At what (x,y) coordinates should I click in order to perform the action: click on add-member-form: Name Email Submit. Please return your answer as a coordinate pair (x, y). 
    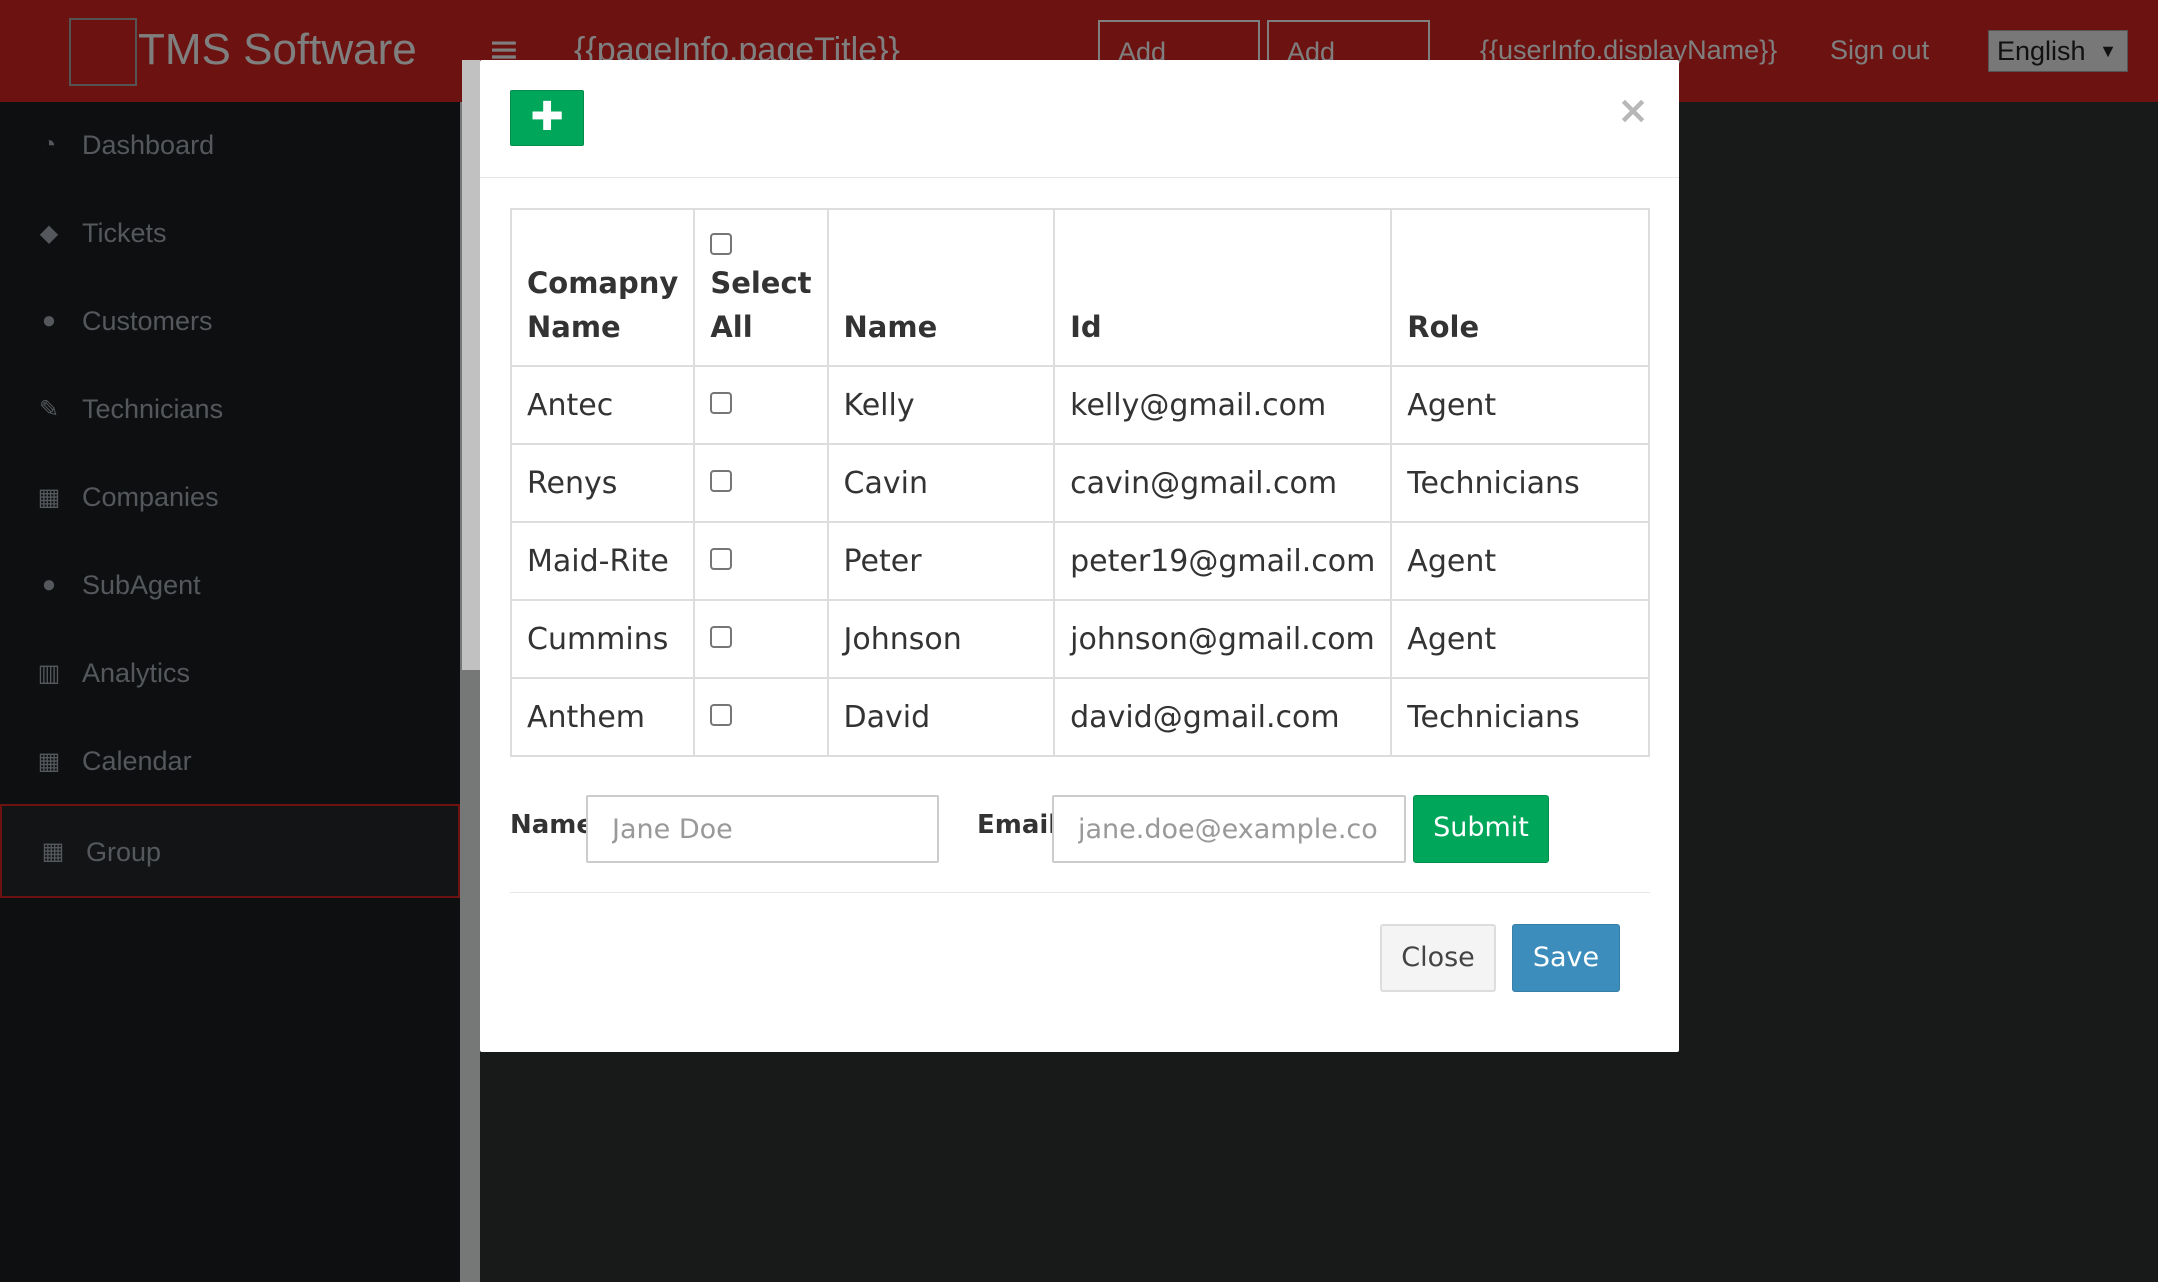
    Looking at the image, I should click on (1080, 830).